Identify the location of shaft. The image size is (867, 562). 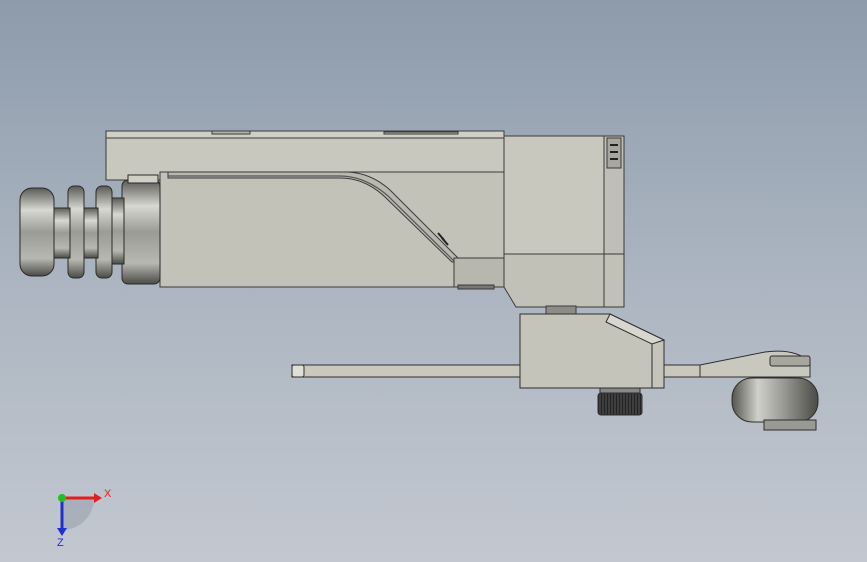
(561, 310).